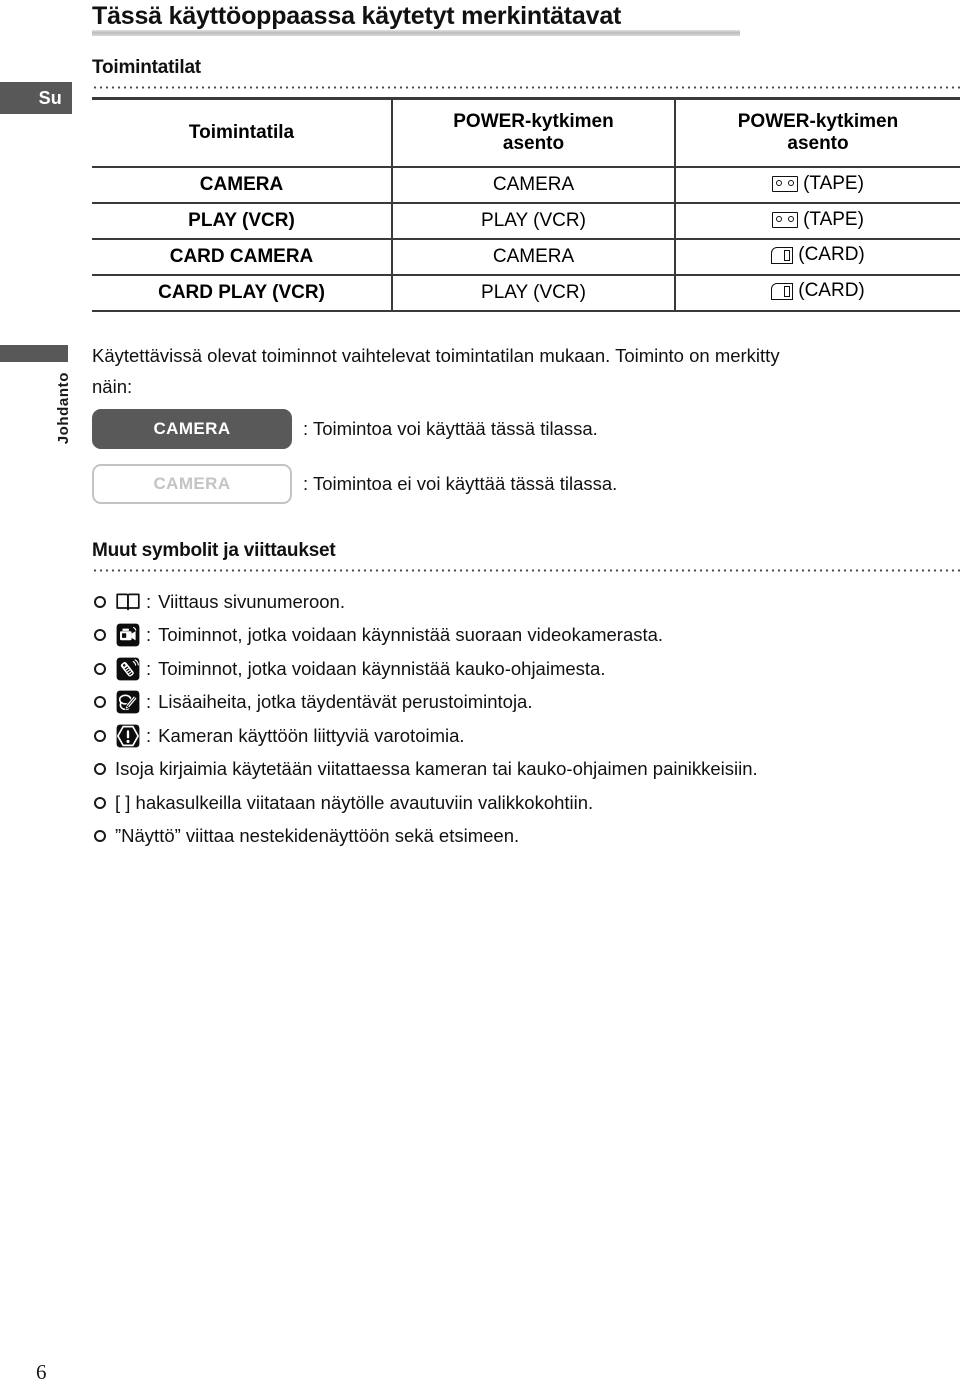  I want to click on column-header-switch: POWER-kytkimen asento, so click(533, 132).